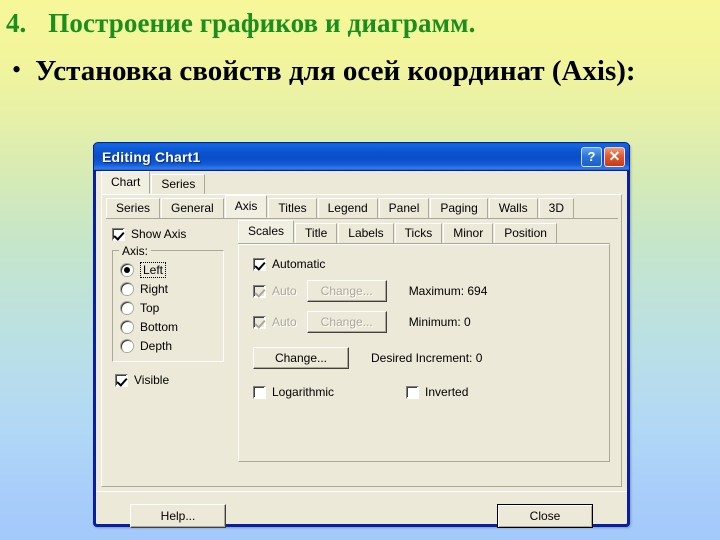 This screenshot has height=540, width=720. What do you see at coordinates (126, 182) in the screenshot?
I see `tab-chart: Chart` at bounding box center [126, 182].